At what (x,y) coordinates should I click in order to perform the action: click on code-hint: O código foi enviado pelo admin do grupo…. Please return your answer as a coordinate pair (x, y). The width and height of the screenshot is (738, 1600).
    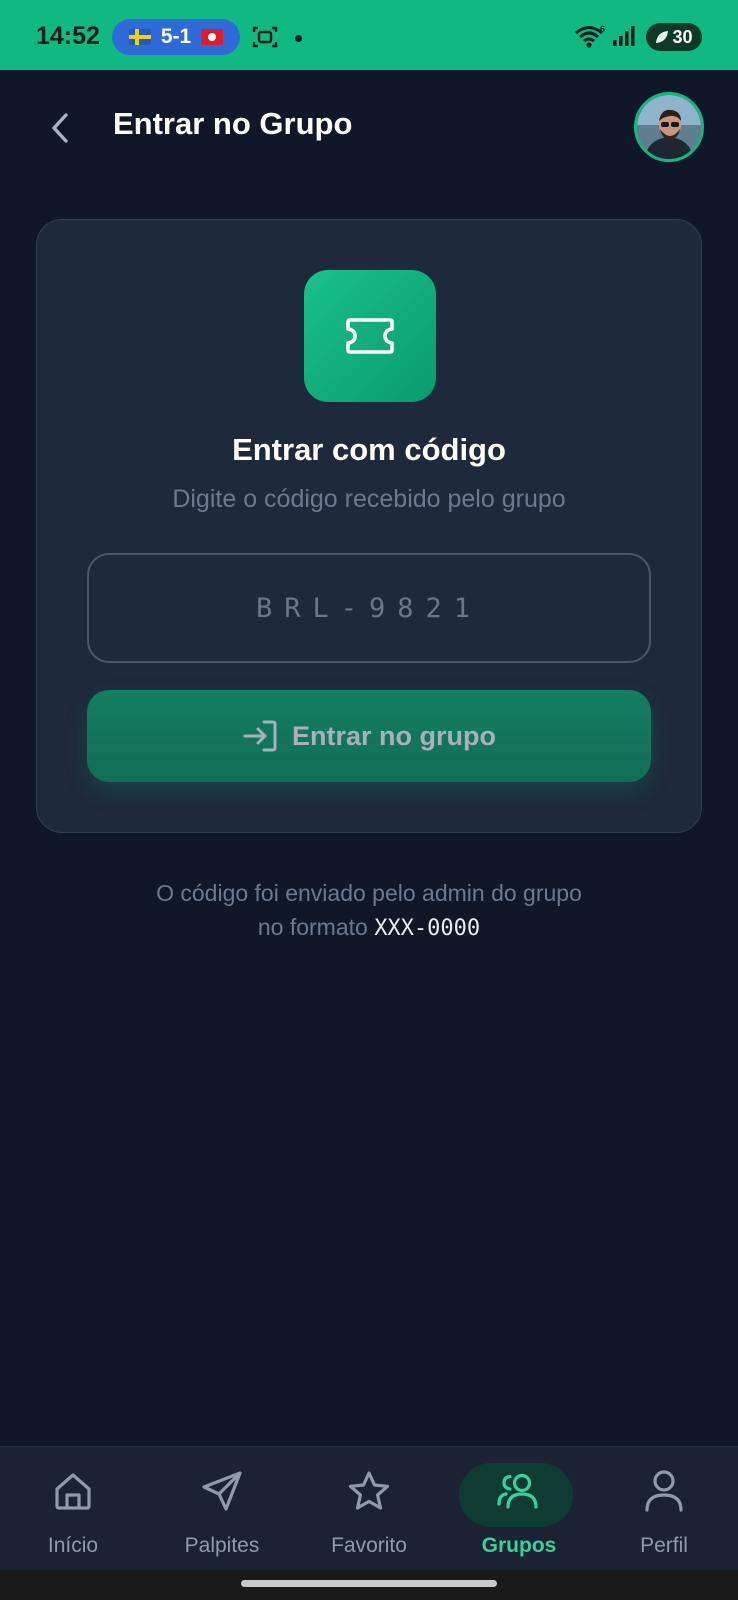
    Looking at the image, I should click on (369, 911).